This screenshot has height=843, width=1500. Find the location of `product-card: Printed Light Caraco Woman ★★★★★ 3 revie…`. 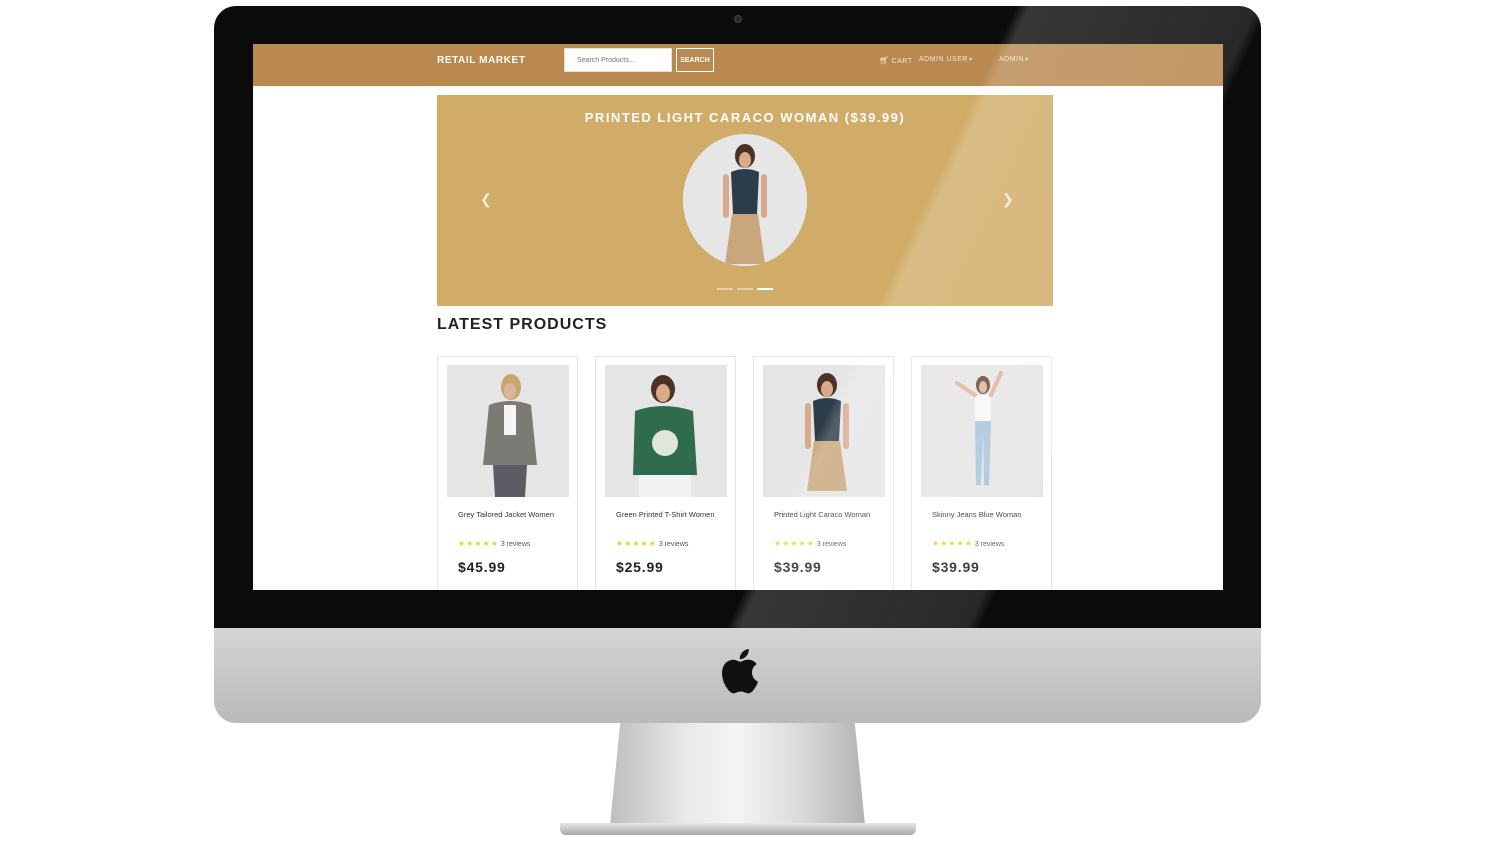

product-card: Printed Light Caraco Woman ★★★★★ 3 revie… is located at coordinates (823, 473).